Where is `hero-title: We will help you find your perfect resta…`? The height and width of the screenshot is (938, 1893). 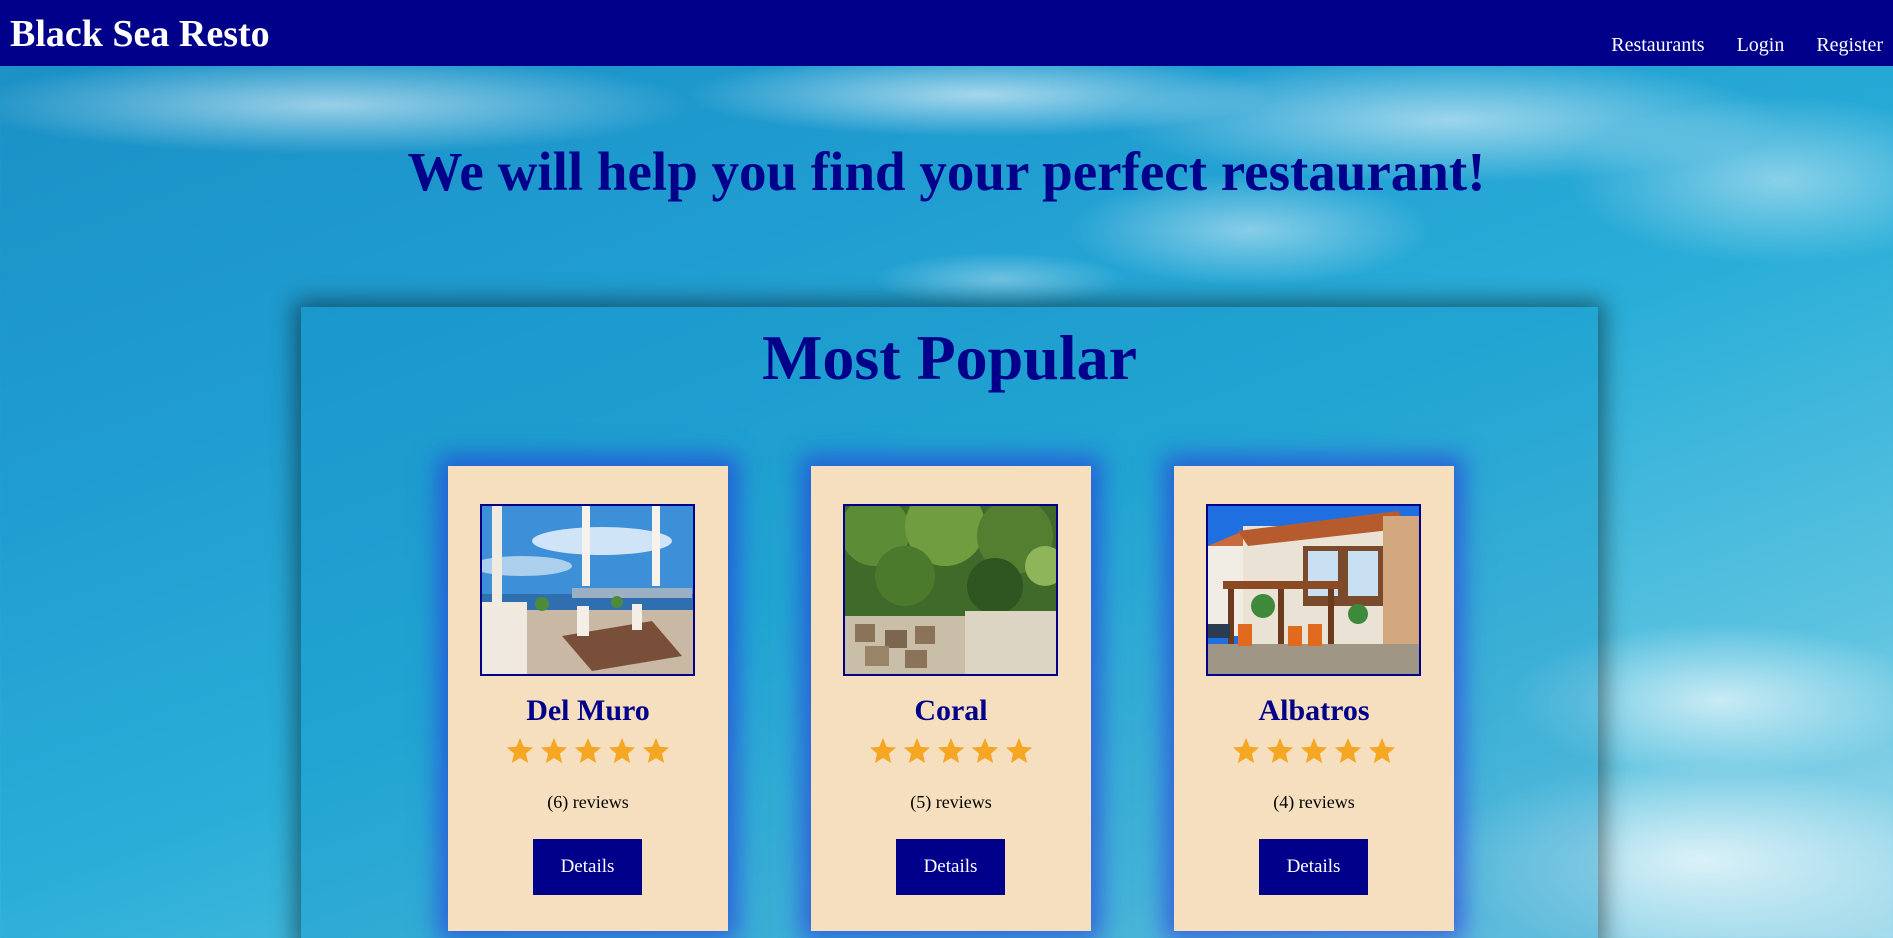
hero-title: We will help you find your perfect resta… is located at coordinates (946, 171).